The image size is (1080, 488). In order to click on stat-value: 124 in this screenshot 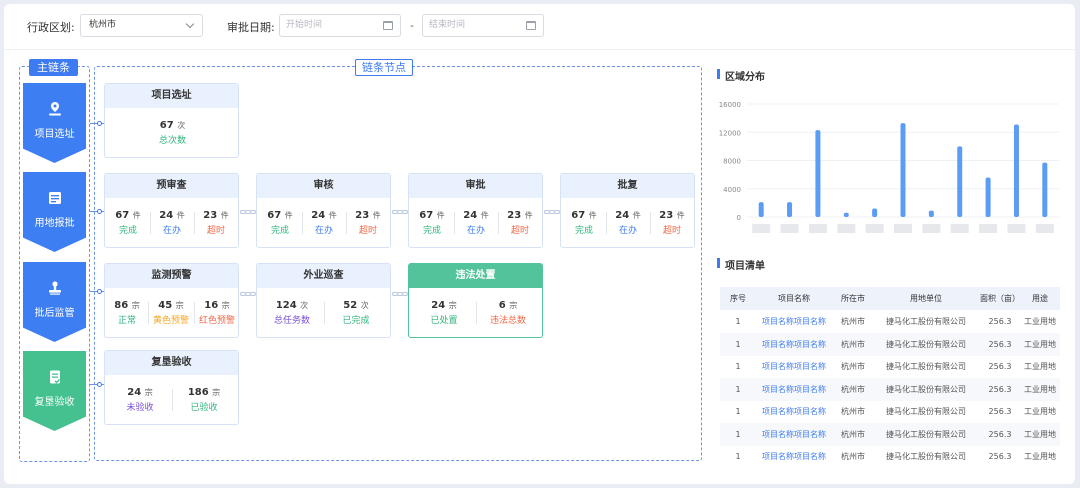, I will do `click(286, 305)`.